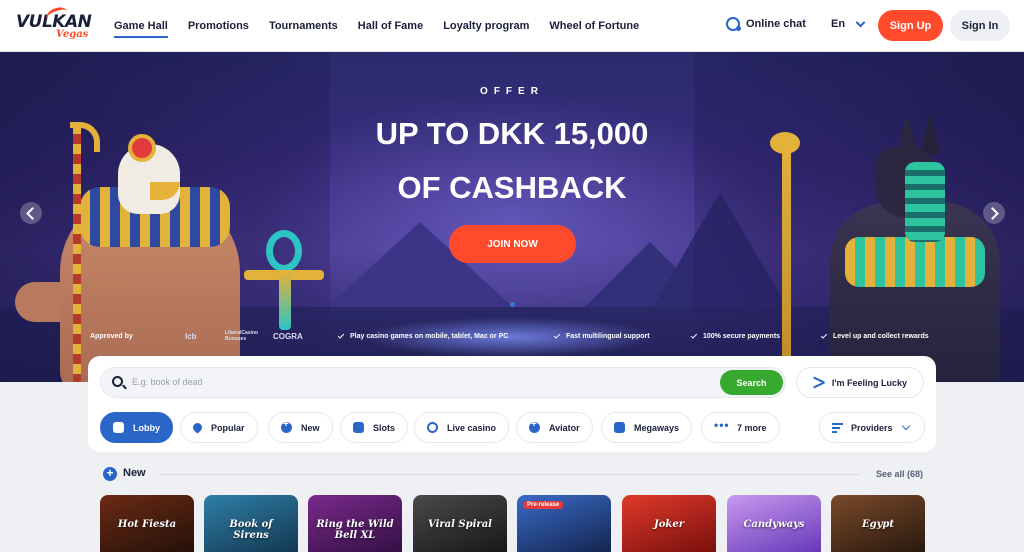 This screenshot has height=552, width=1024. What do you see at coordinates (608, 336) in the screenshot?
I see `feature-text: Fast multilingual support` at bounding box center [608, 336].